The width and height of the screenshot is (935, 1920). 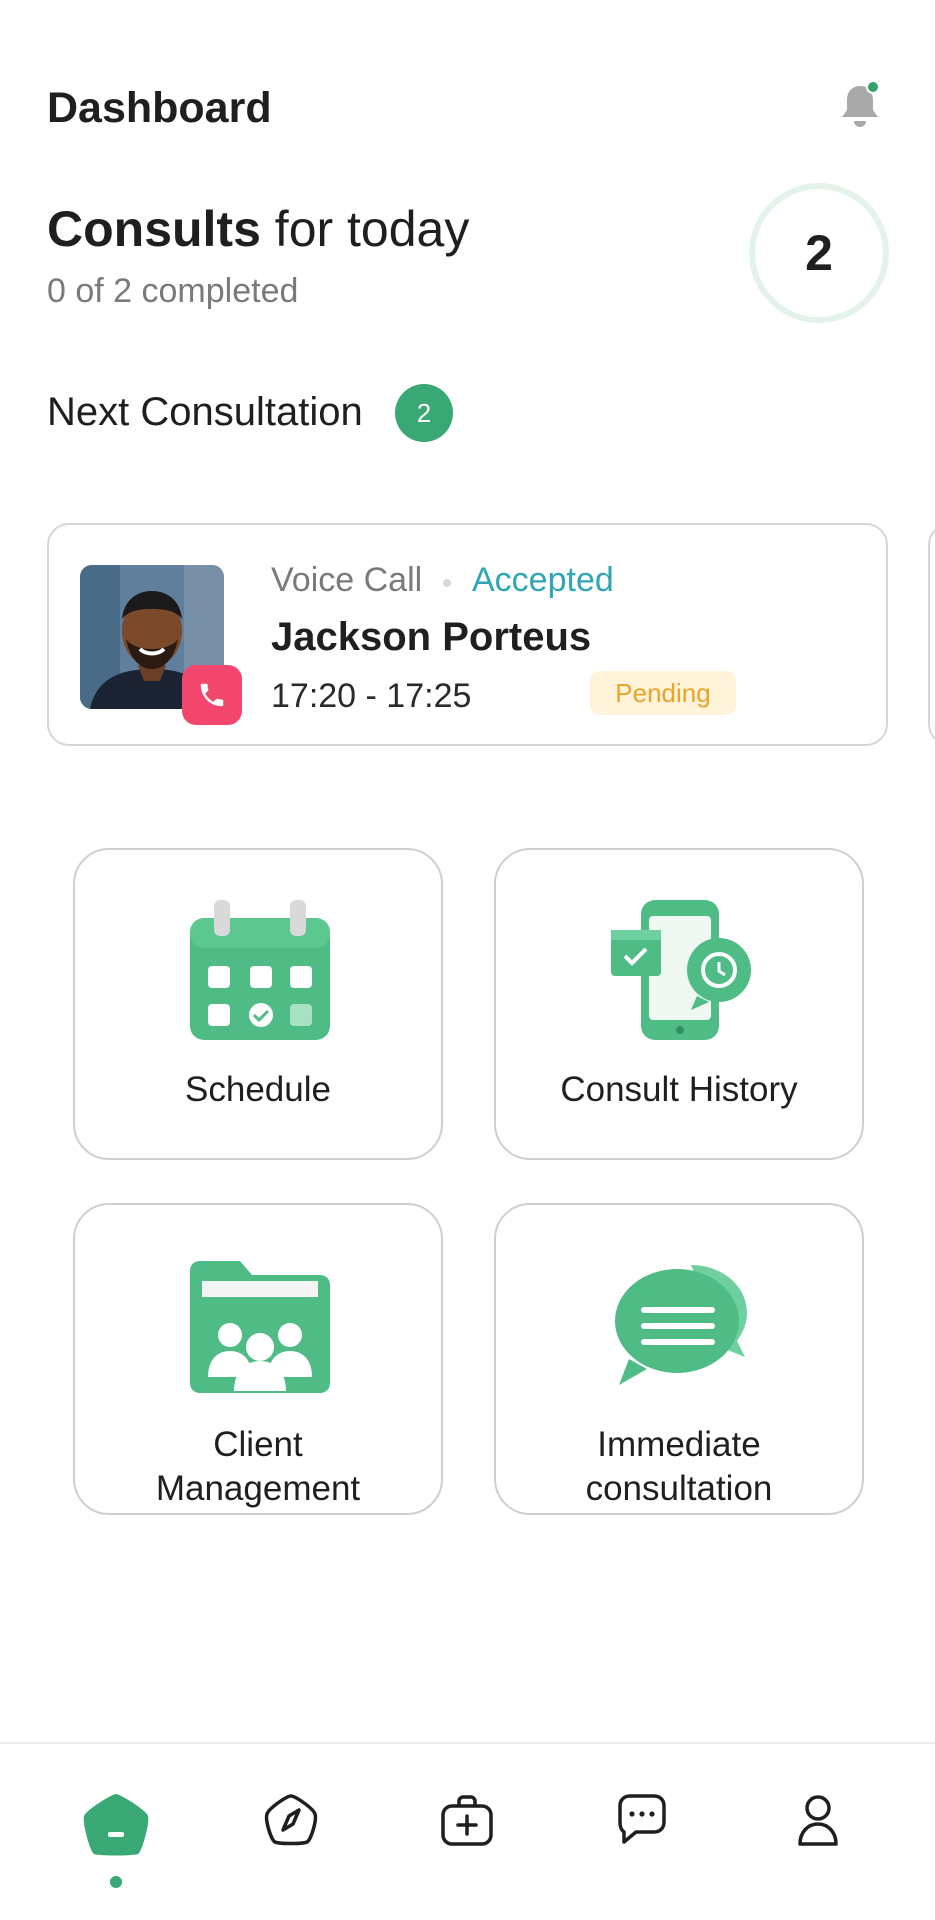 I want to click on nav-profile, so click(x=818, y=1832).